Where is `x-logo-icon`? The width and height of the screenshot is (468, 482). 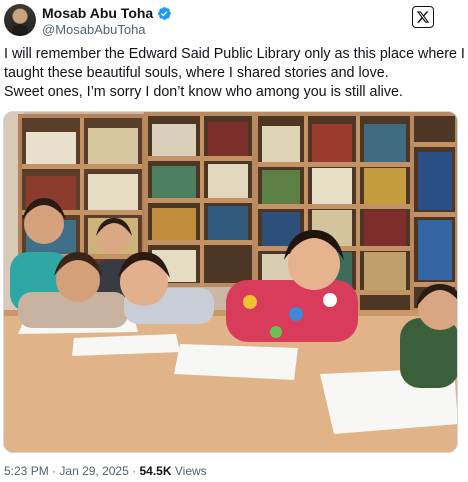 x-logo-icon is located at coordinates (423, 17).